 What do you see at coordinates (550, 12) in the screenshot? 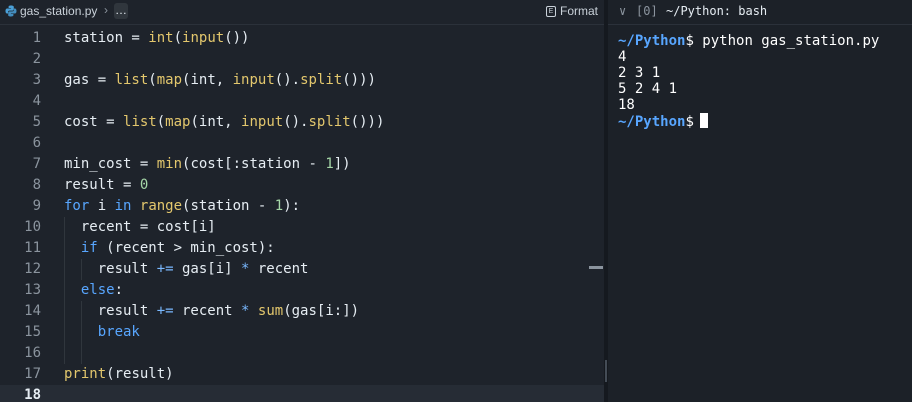
I see `format-icon: E` at bounding box center [550, 12].